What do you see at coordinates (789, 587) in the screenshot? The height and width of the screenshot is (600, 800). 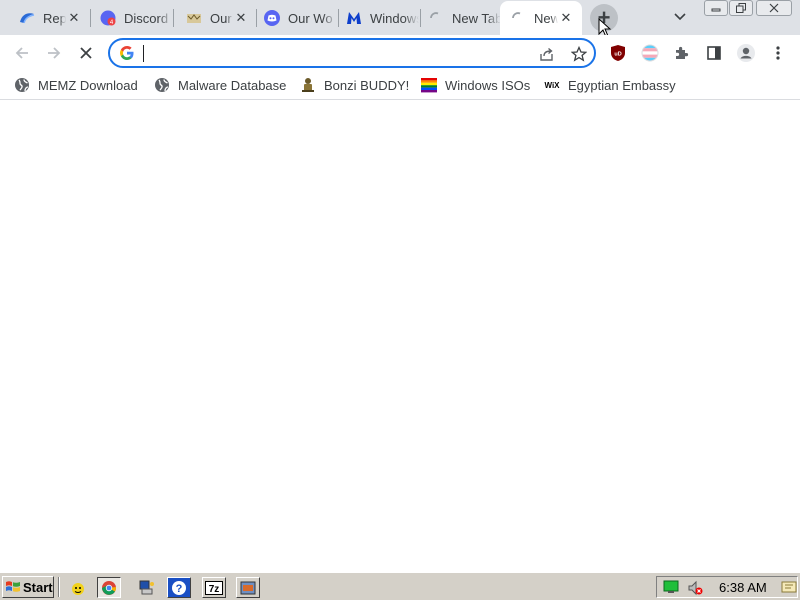 I see `notification-icon` at bounding box center [789, 587].